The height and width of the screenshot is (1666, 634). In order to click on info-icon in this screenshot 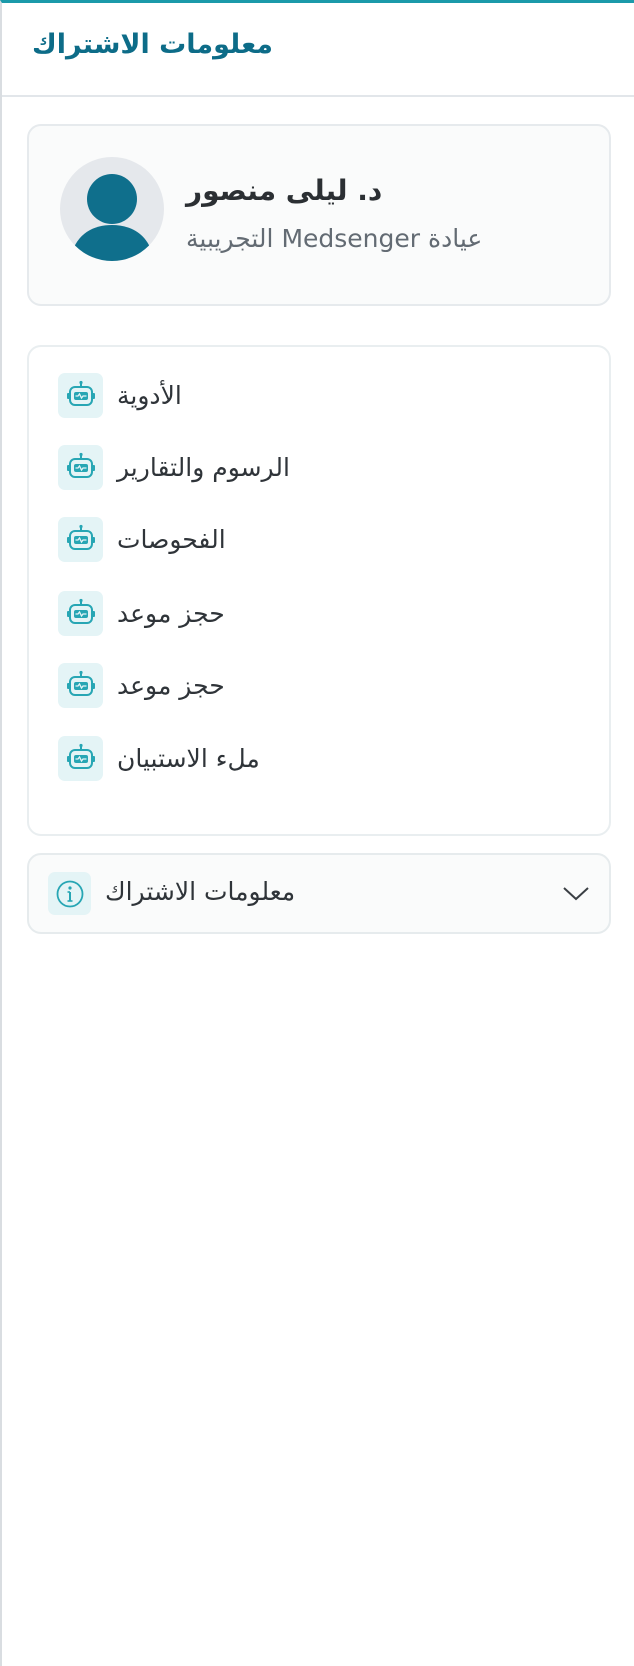, I will do `click(69, 893)`.